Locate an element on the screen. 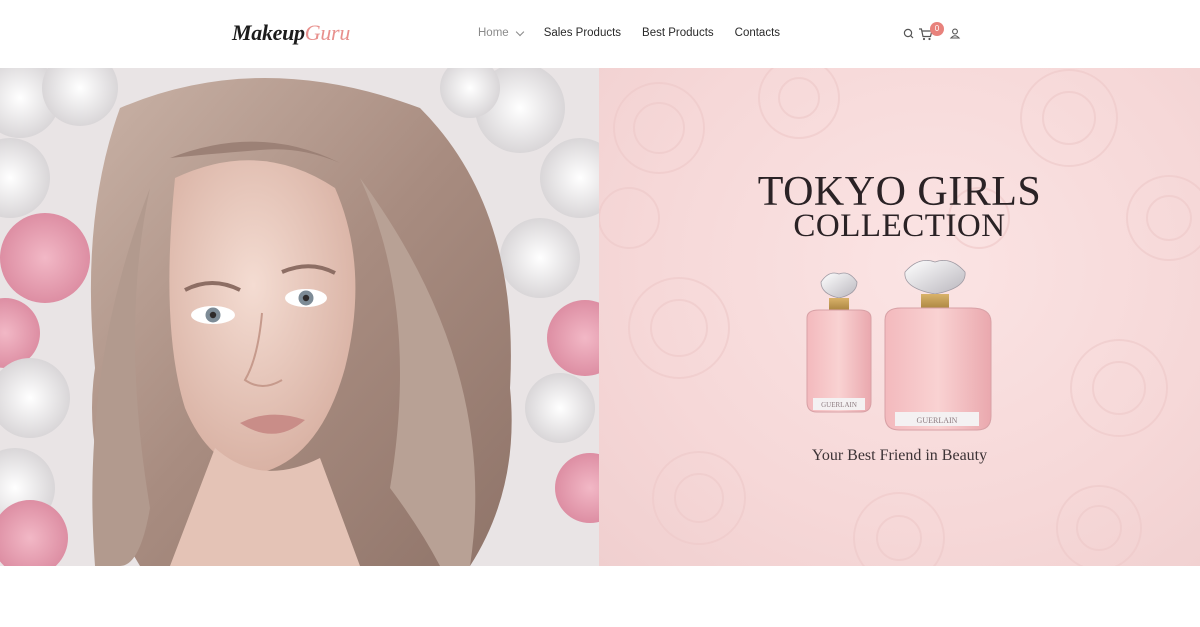  nav-item-sales-products: Sales Products is located at coordinates (582, 33).